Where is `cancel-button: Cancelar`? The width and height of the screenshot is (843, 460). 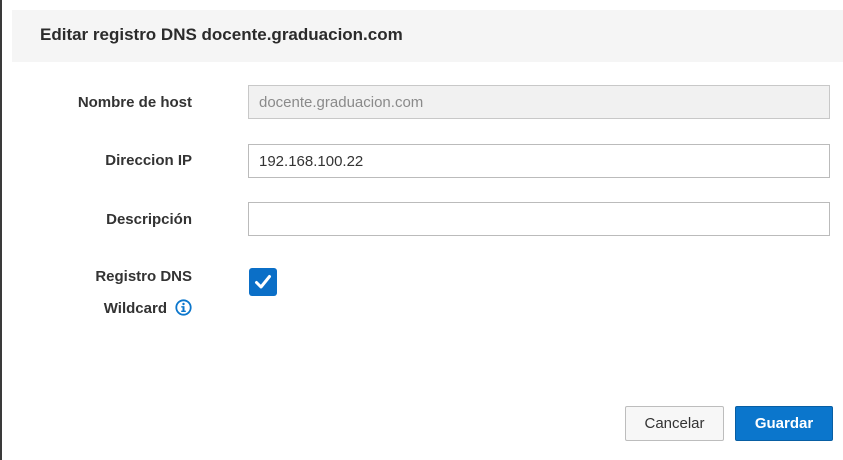
cancel-button: Cancelar is located at coordinates (674, 423).